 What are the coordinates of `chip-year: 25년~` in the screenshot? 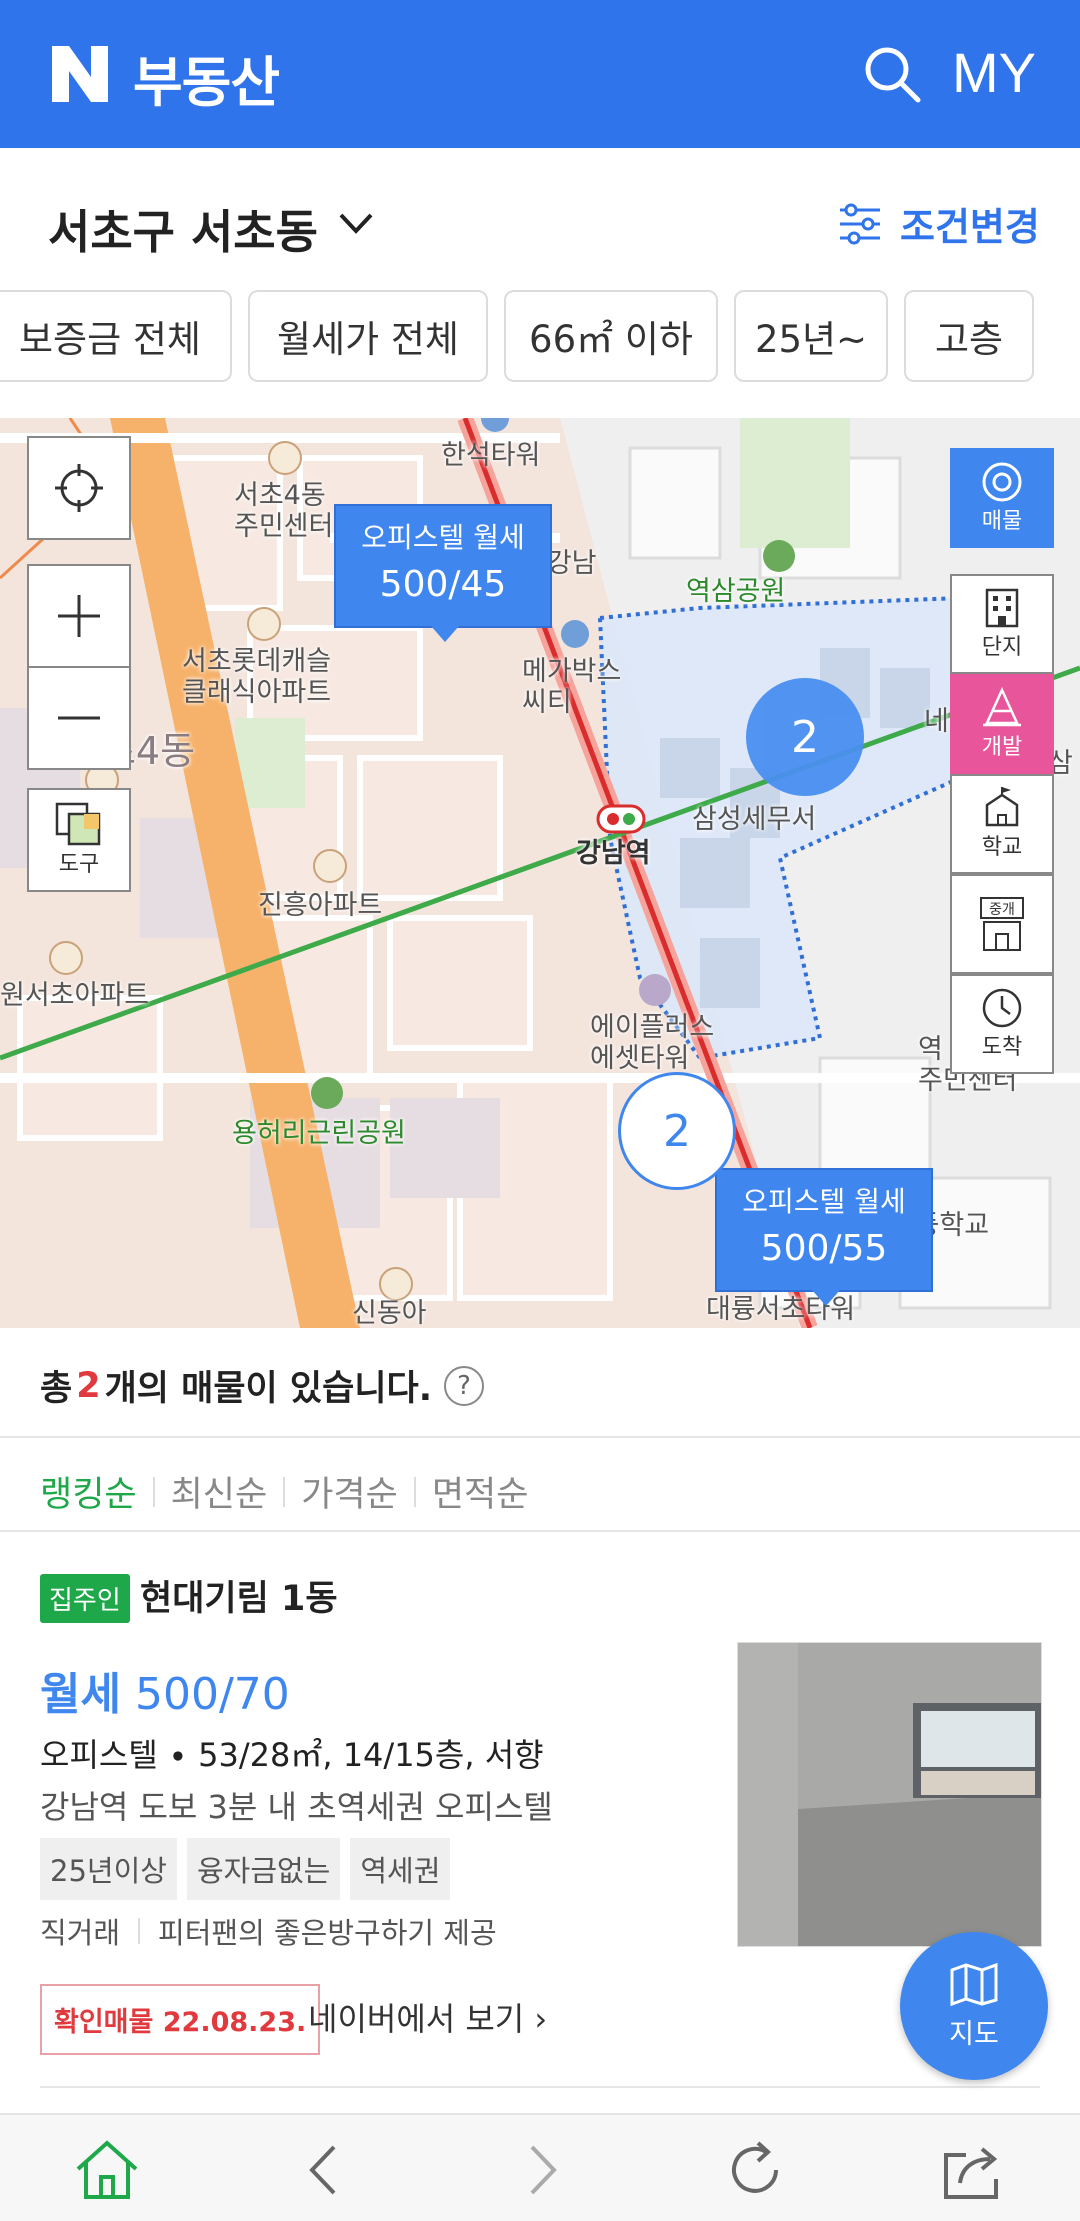 It's located at (811, 336).